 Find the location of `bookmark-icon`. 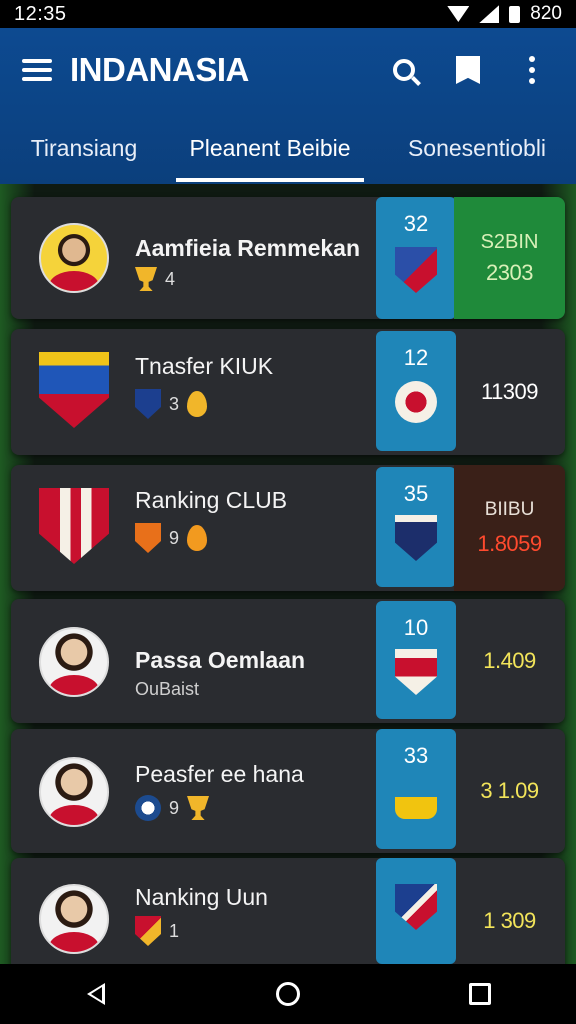

bookmark-icon is located at coordinates (468, 70).